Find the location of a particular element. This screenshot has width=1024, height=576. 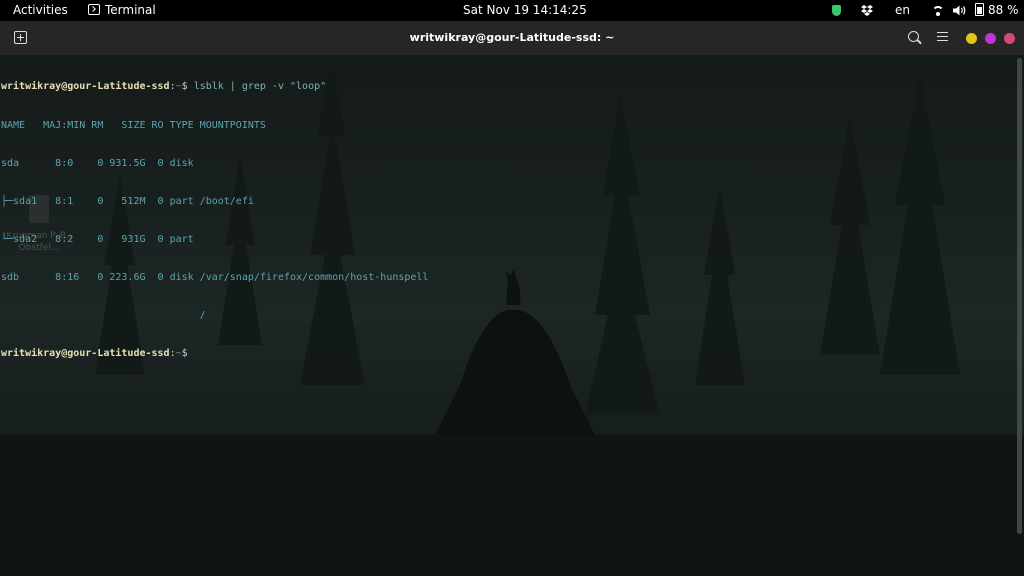

hamburger-menu-icon is located at coordinates (942, 36).